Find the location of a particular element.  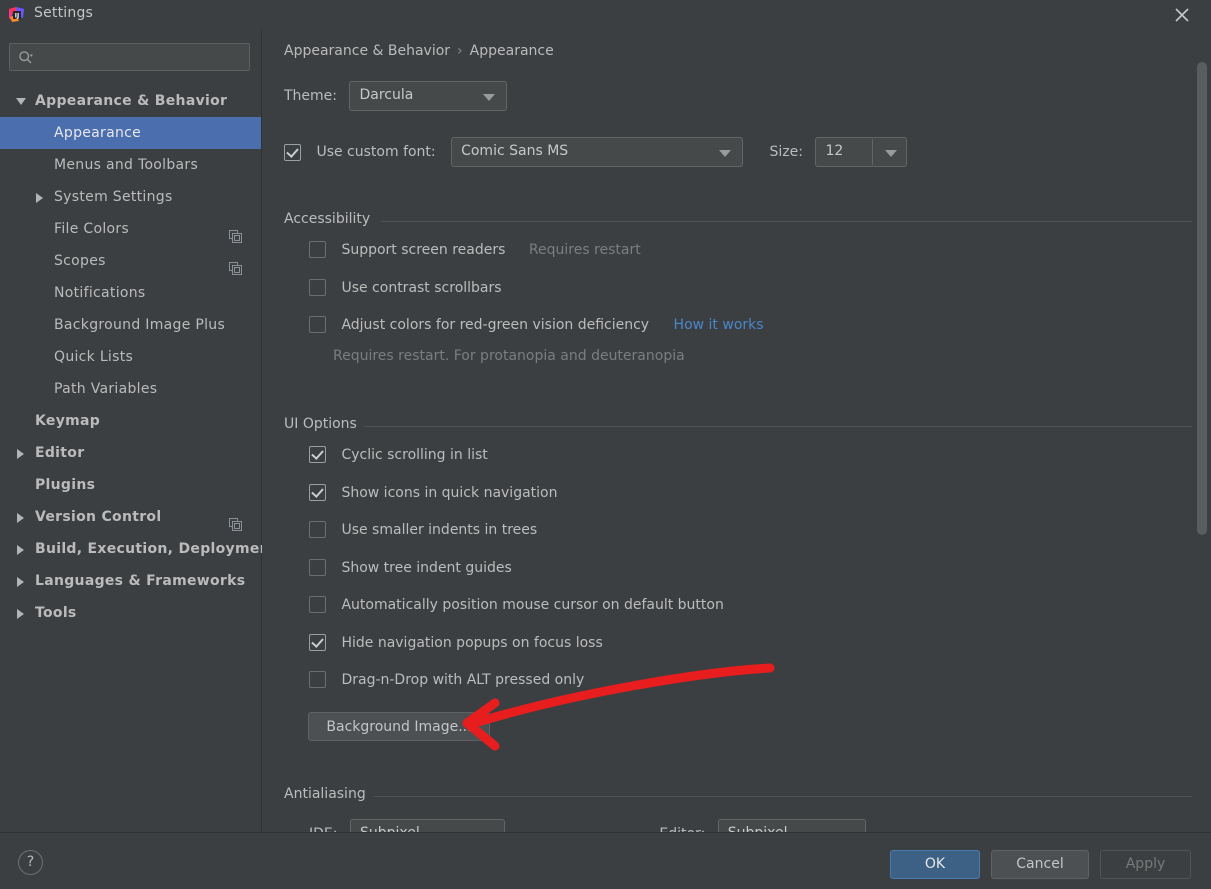

show-icons-label: Show icons in quick navigation is located at coordinates (449, 492).